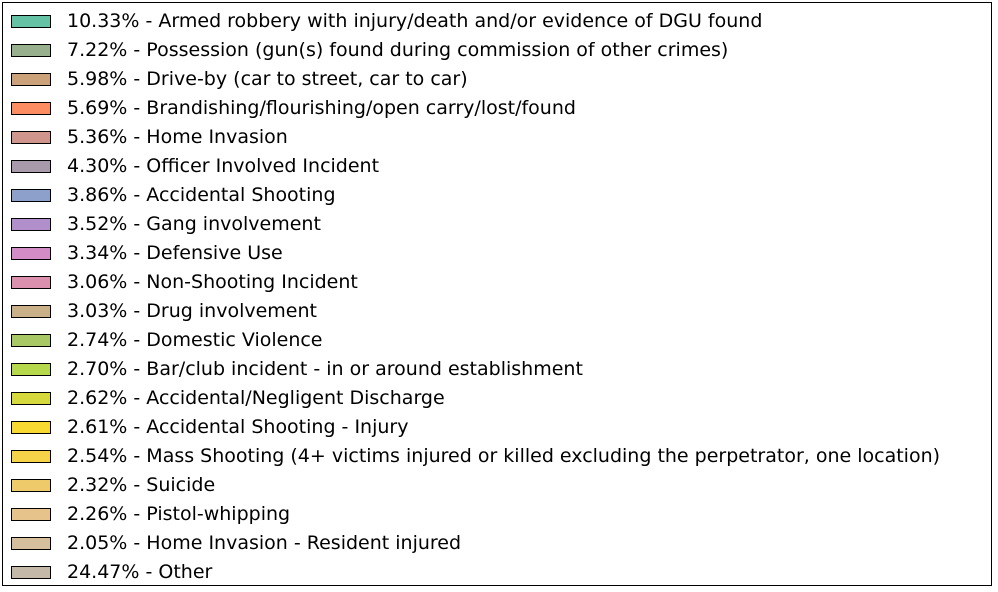 Image resolution: width=998 pixels, height=592 pixels. I want to click on legend-label: 3.03% - Drug involvement, so click(192, 311).